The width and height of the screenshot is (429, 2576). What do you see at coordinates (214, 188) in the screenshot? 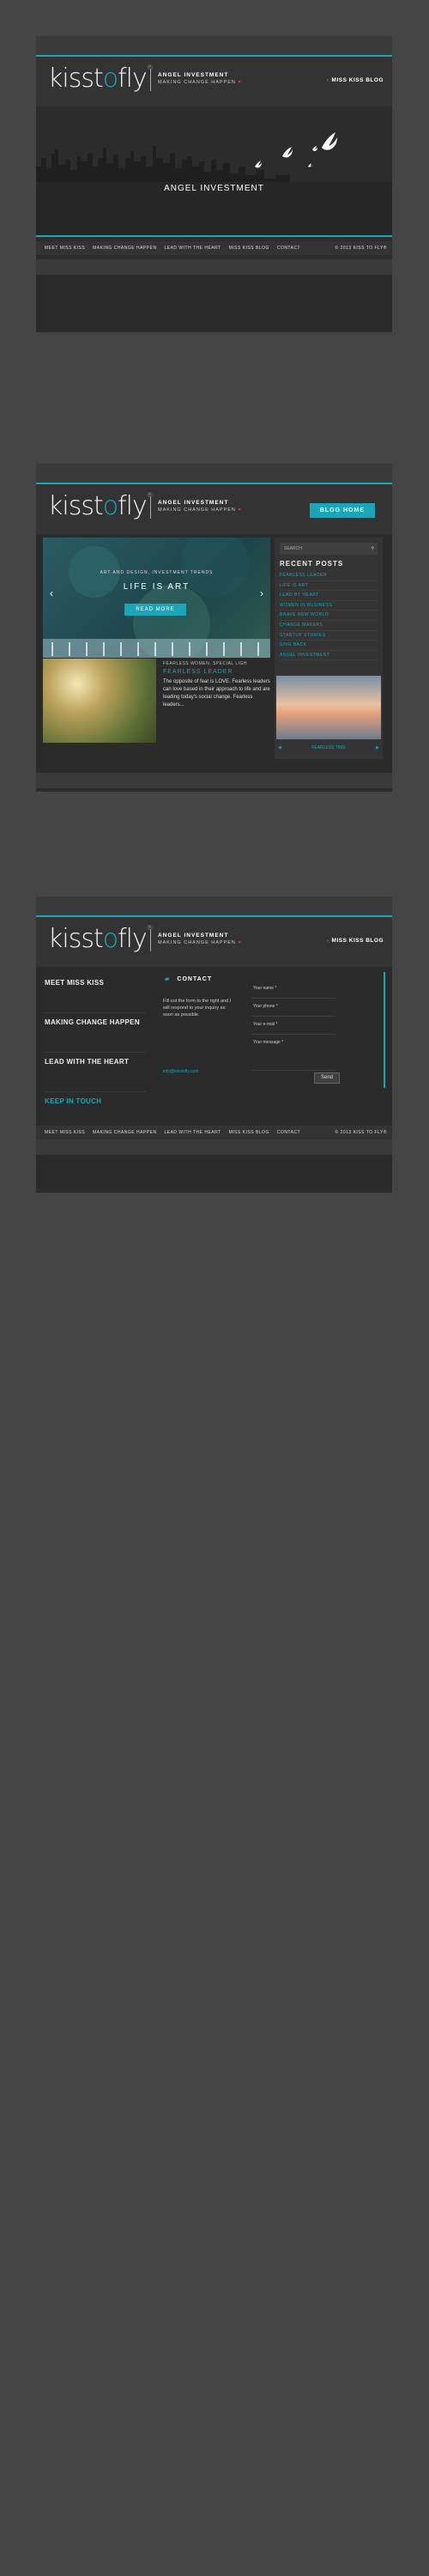
I see `hero-title: ANGEL INVESTMENT` at bounding box center [214, 188].